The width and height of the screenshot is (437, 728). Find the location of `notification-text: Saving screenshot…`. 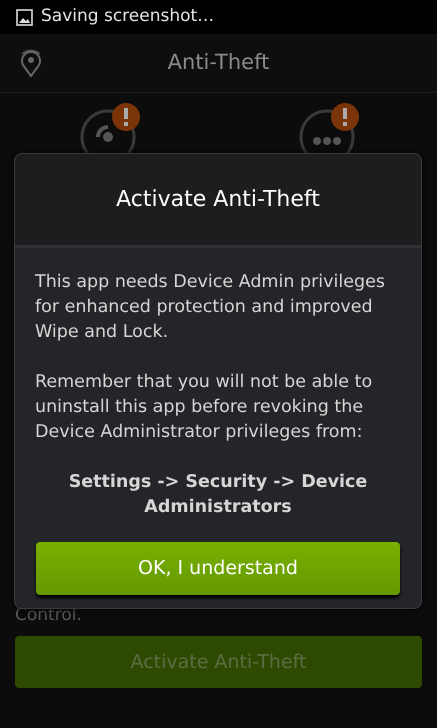

notification-text: Saving screenshot… is located at coordinates (127, 16).